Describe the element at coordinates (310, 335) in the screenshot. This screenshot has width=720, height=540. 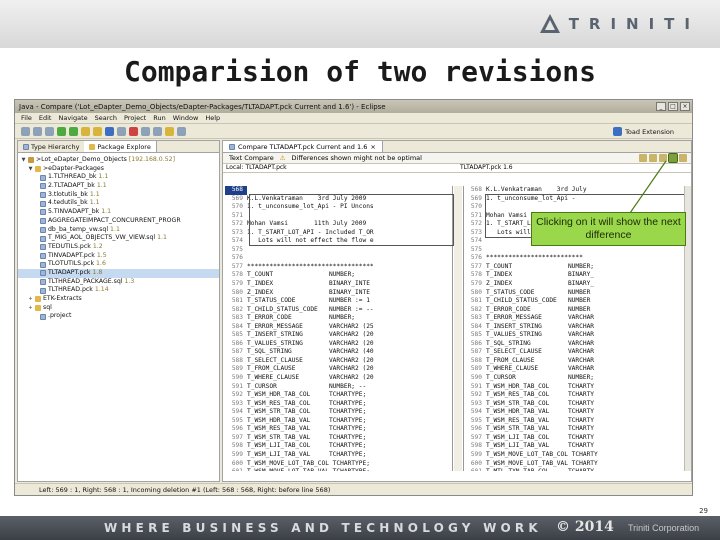
I see `line-text: T_INSERT_STRING VARCHAR2 (20` at that location.